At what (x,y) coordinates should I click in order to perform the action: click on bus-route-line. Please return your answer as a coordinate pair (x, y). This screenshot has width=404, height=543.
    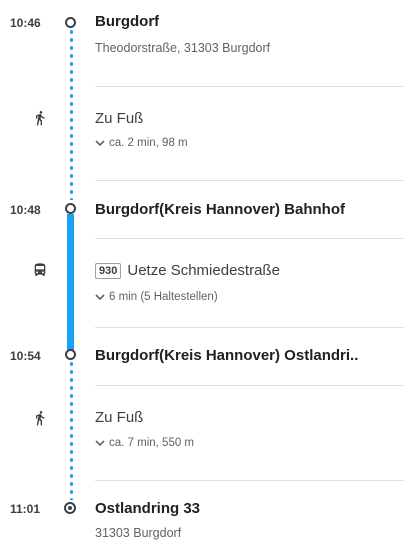
    Looking at the image, I should click on (70, 282).